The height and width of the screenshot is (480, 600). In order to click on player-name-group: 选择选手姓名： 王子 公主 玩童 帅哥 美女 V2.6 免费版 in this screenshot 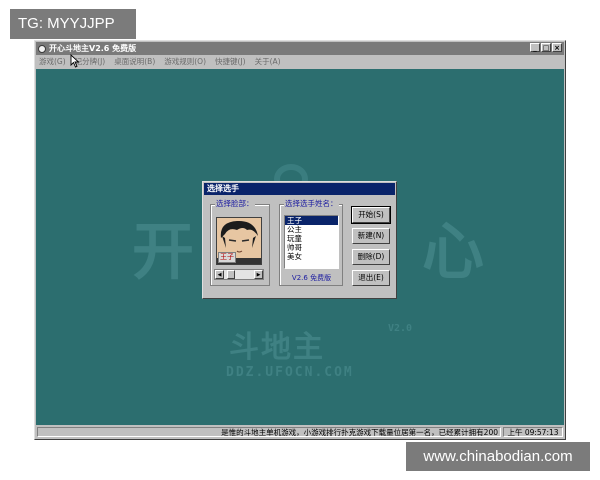, I will do `click(311, 242)`.